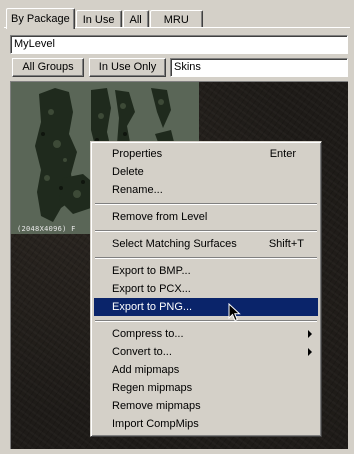  I want to click on tab-bar: By Package In Use All MRU, so click(105, 17).